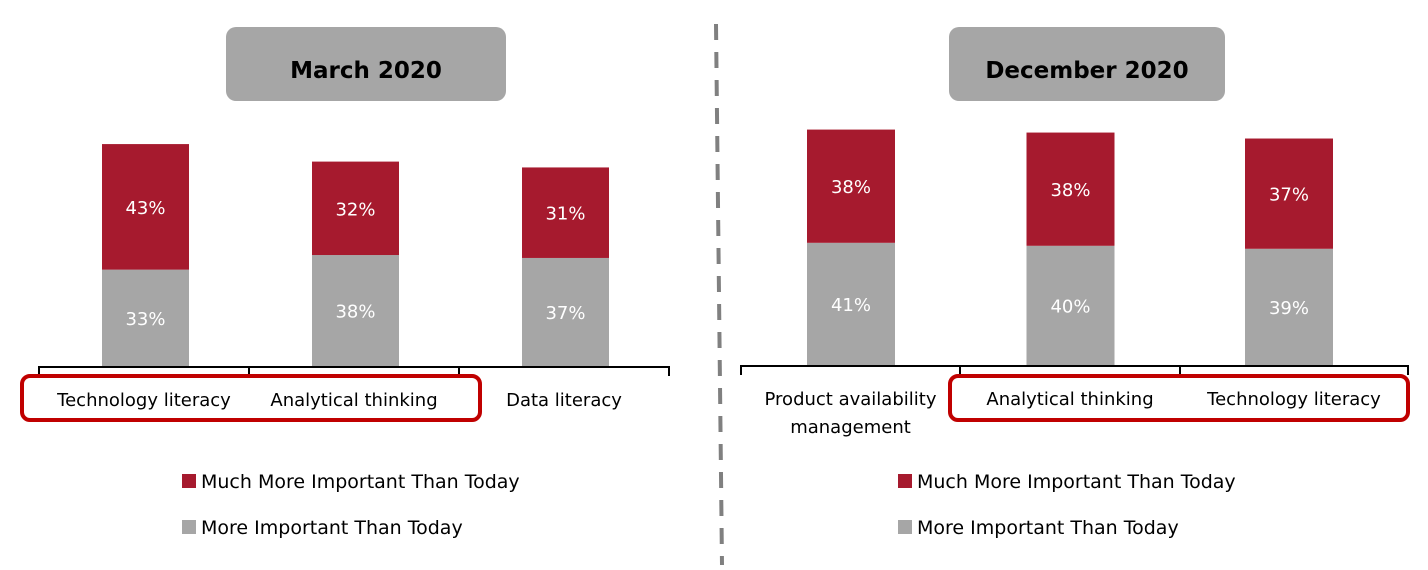 The height and width of the screenshot is (570, 1428). I want to click on data-label-more-important: 37%, so click(565, 313).